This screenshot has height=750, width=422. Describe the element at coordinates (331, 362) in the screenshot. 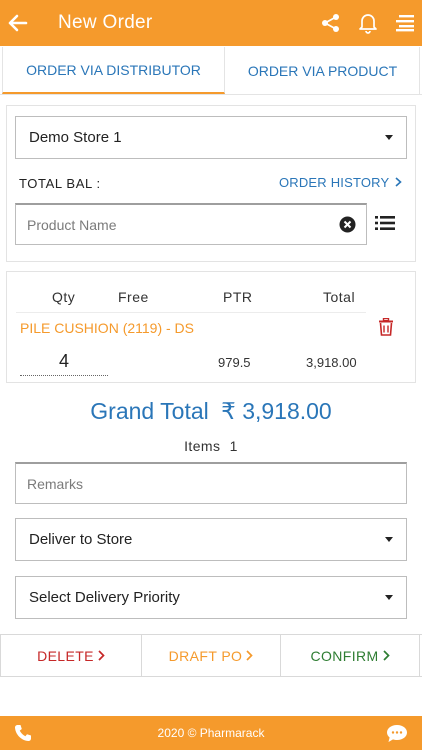

I see `row-total-value: 3,918.00` at that location.